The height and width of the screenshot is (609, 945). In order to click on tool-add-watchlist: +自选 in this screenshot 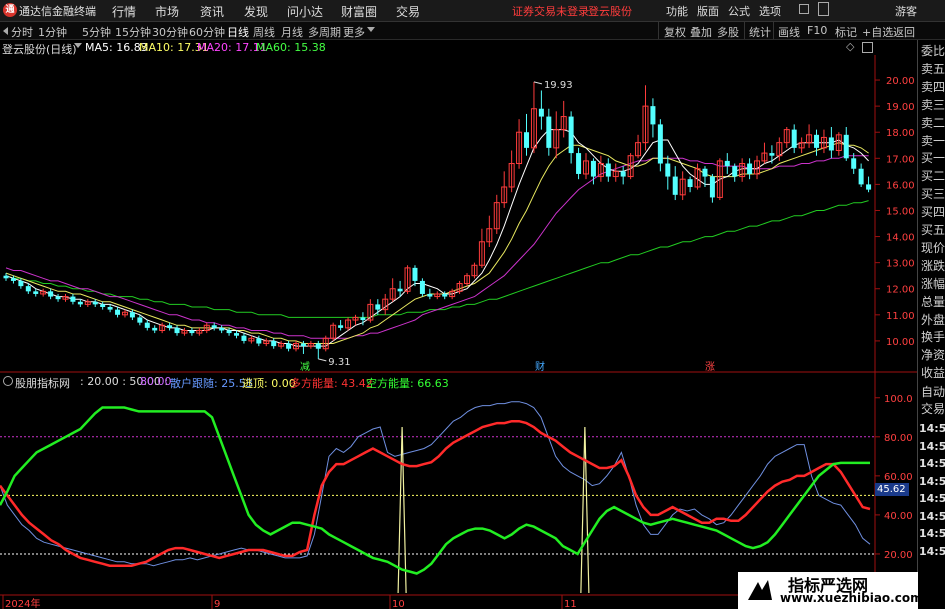, I will do `click(877, 32)`.